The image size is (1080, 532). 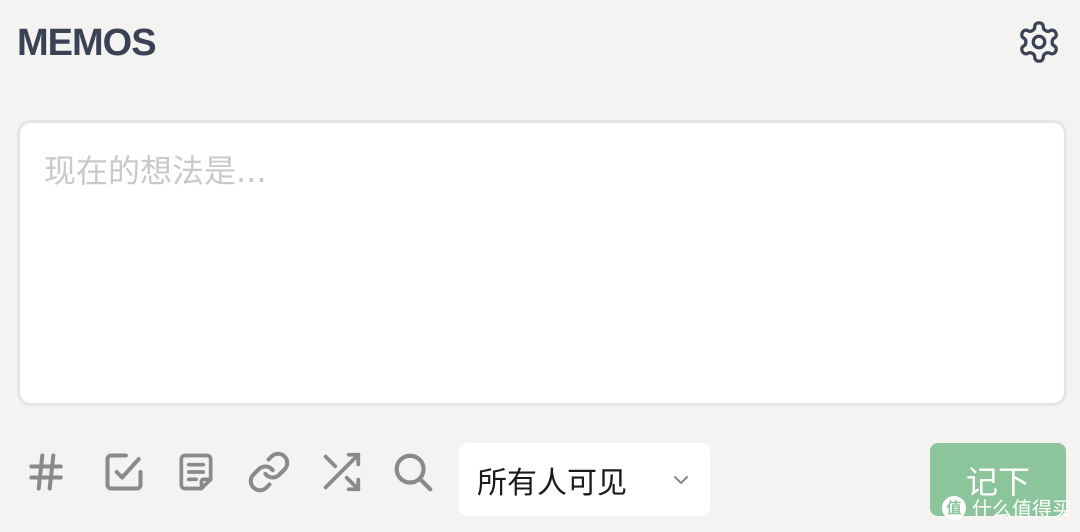 I want to click on link-icon, so click(x=269, y=474).